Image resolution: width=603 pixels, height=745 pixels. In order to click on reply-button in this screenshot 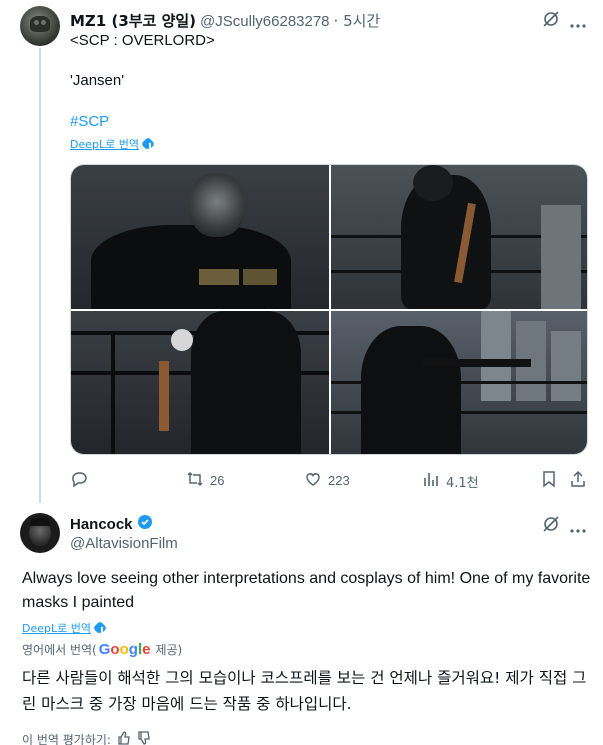, I will do `click(79, 480)`.